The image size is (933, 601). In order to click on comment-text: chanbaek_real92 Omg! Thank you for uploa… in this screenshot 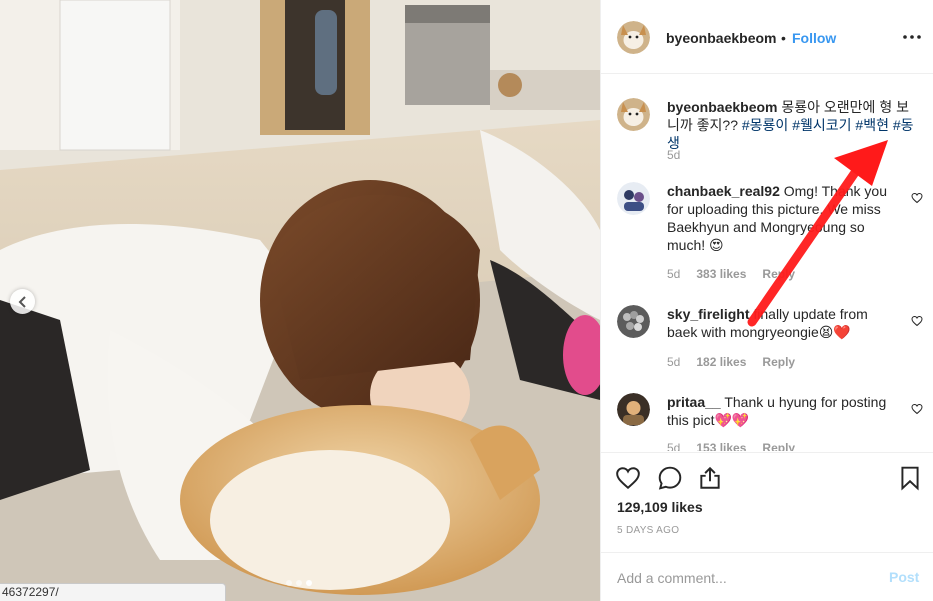, I will do `click(783, 218)`.